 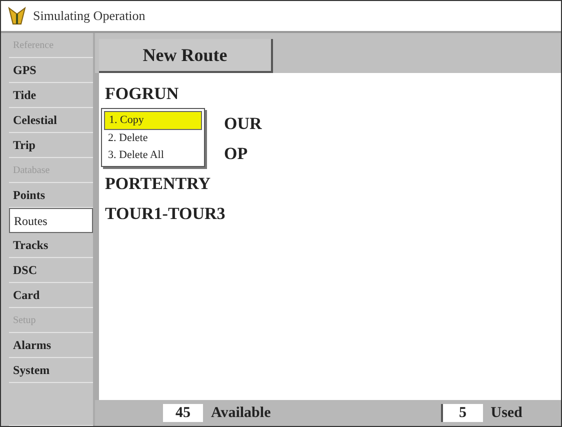 I want to click on count-field: 45, so click(x=183, y=413).